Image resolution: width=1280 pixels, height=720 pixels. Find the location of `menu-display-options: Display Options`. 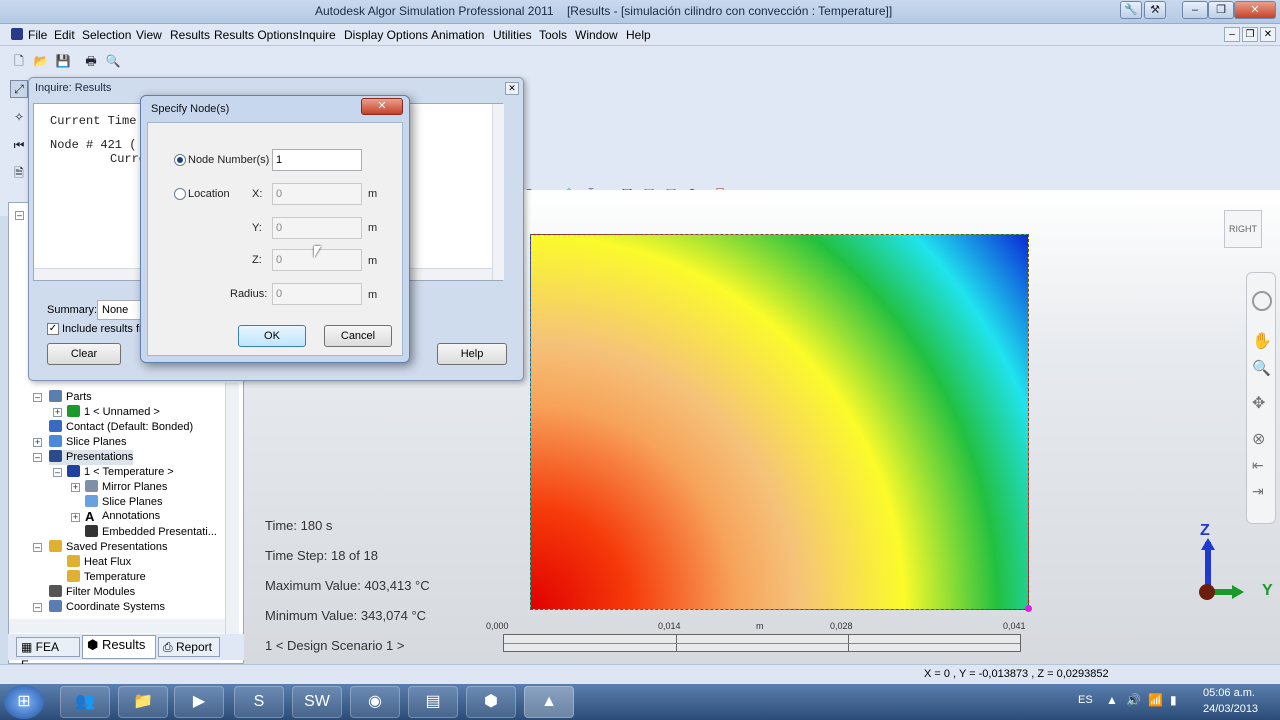

menu-display-options: Display Options is located at coordinates (386, 35).